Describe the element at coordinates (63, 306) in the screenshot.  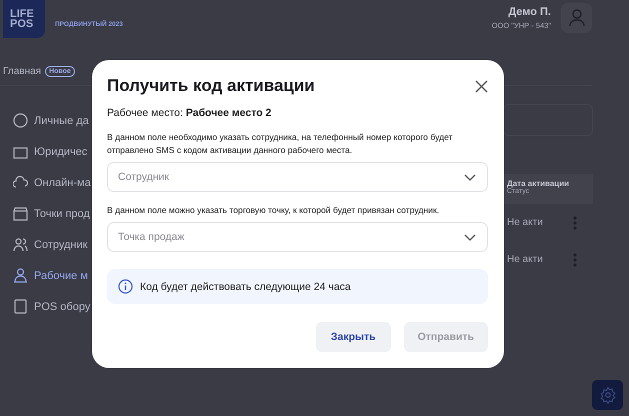
I see `sidebar-item: POS обору` at that location.